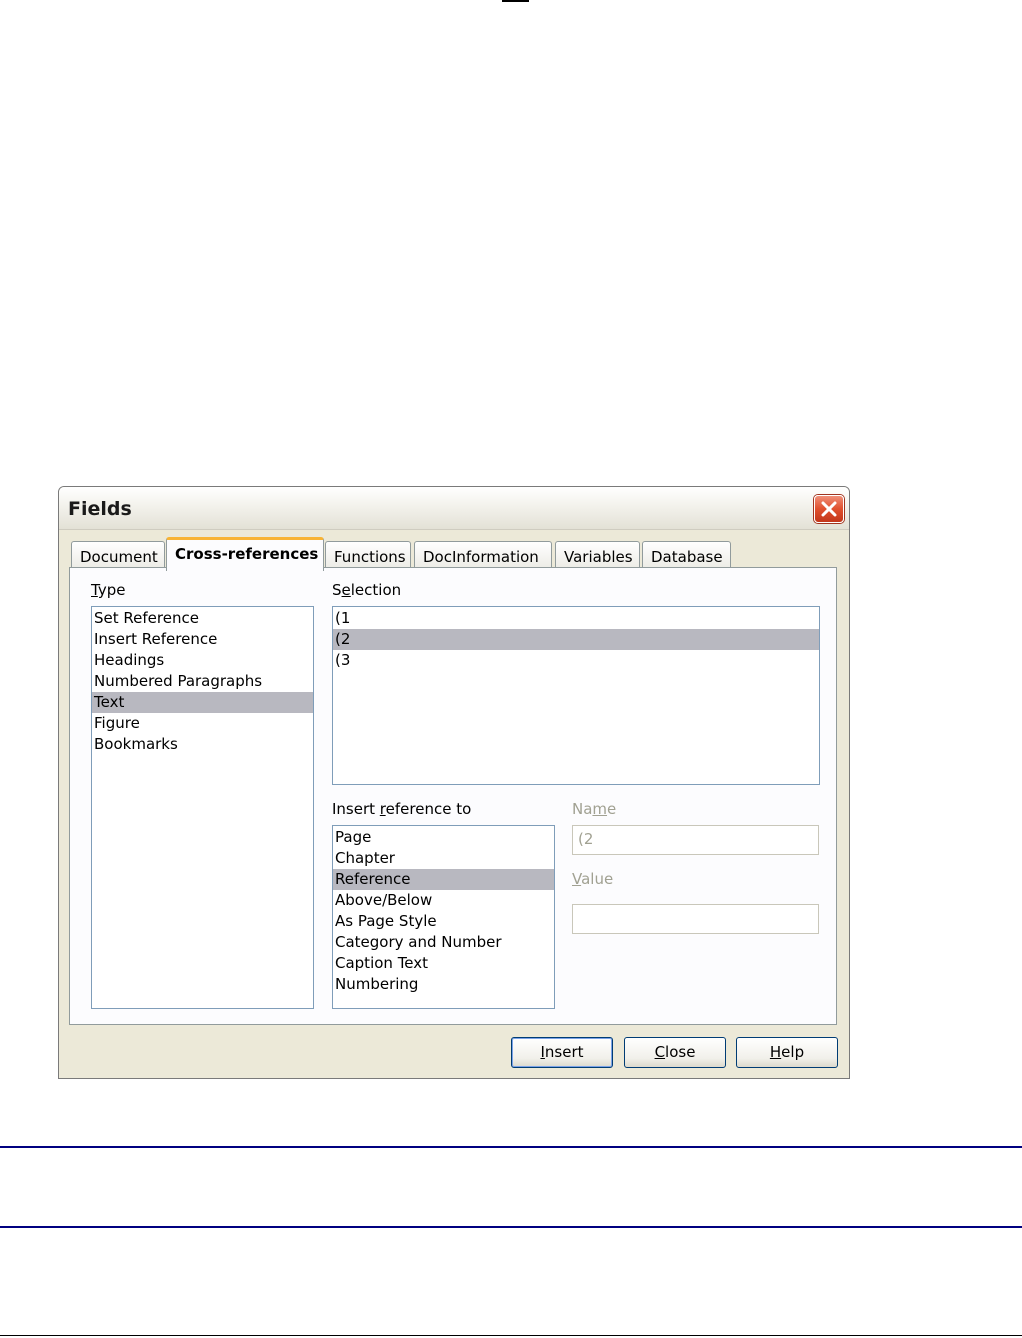 This screenshot has width=1022, height=1338. I want to click on insert-button: Insert, so click(562, 1052).